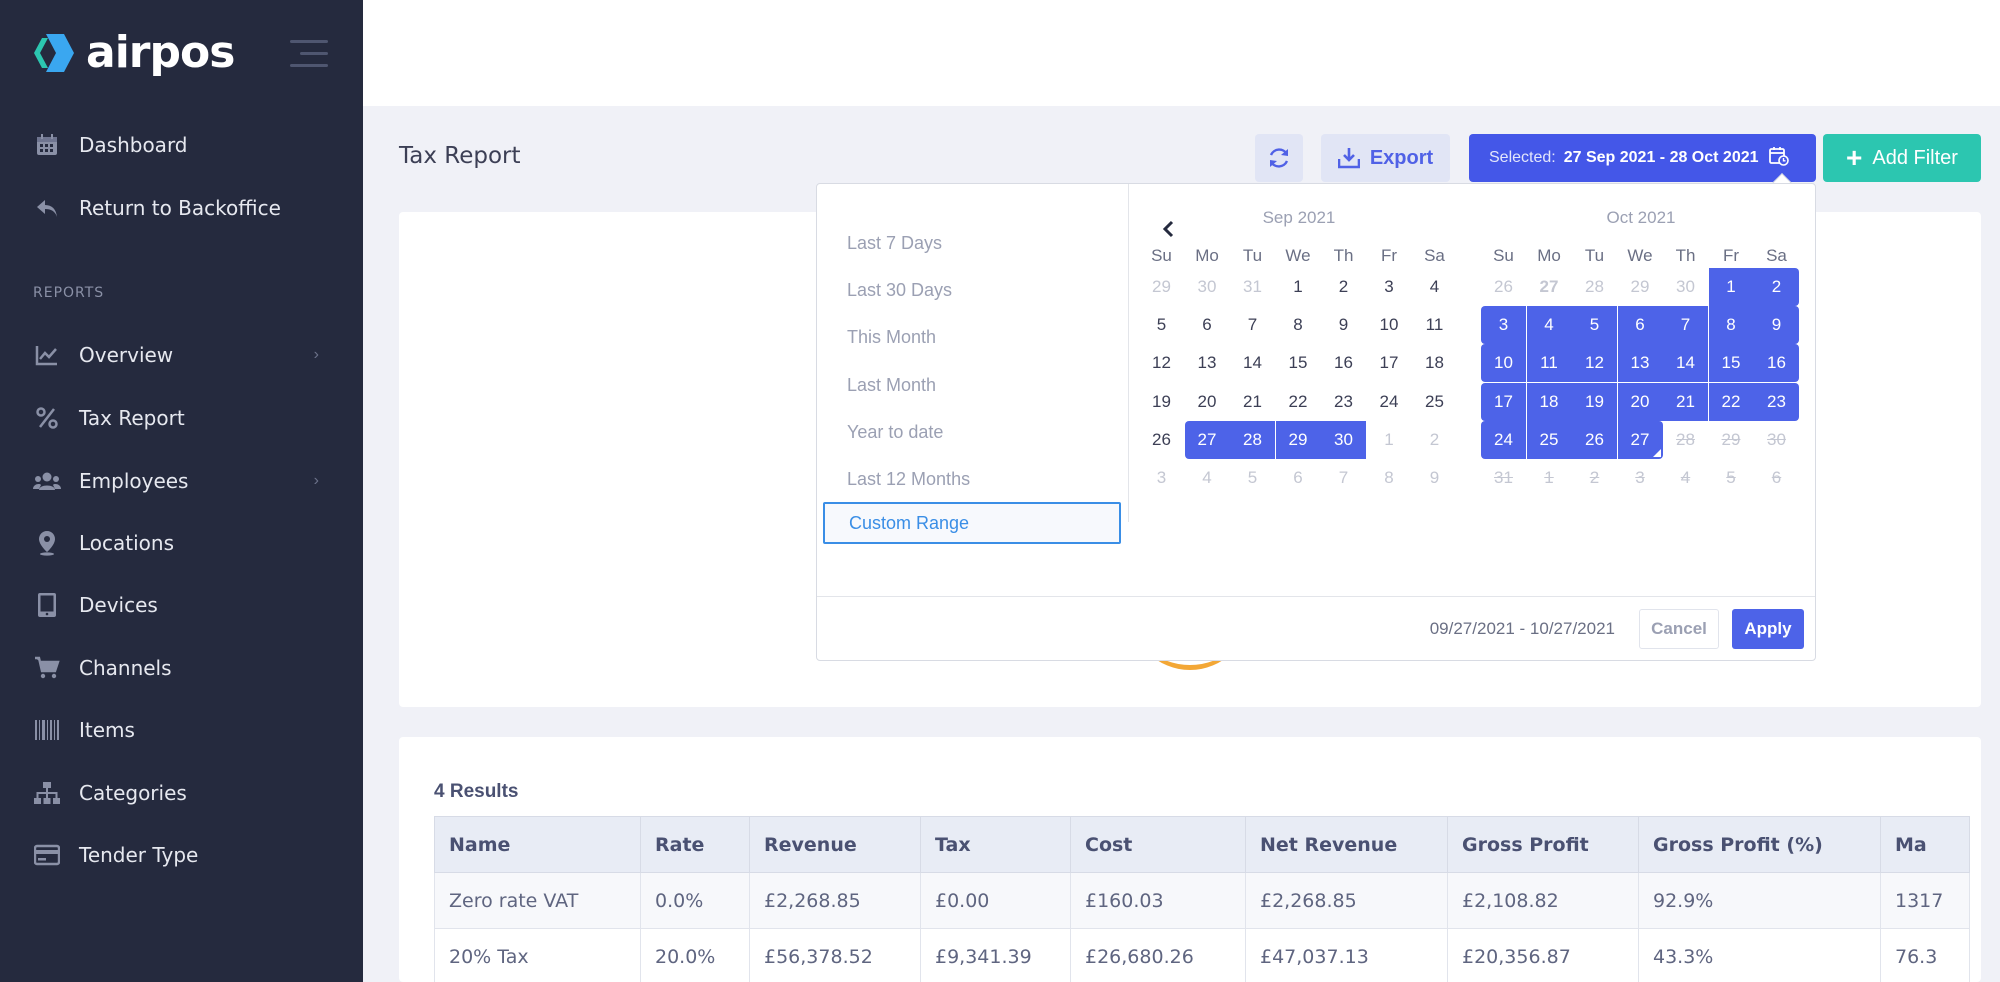 Image resolution: width=2000 pixels, height=982 pixels. I want to click on sidebar-item-dashboard: Dashboard, so click(183, 145).